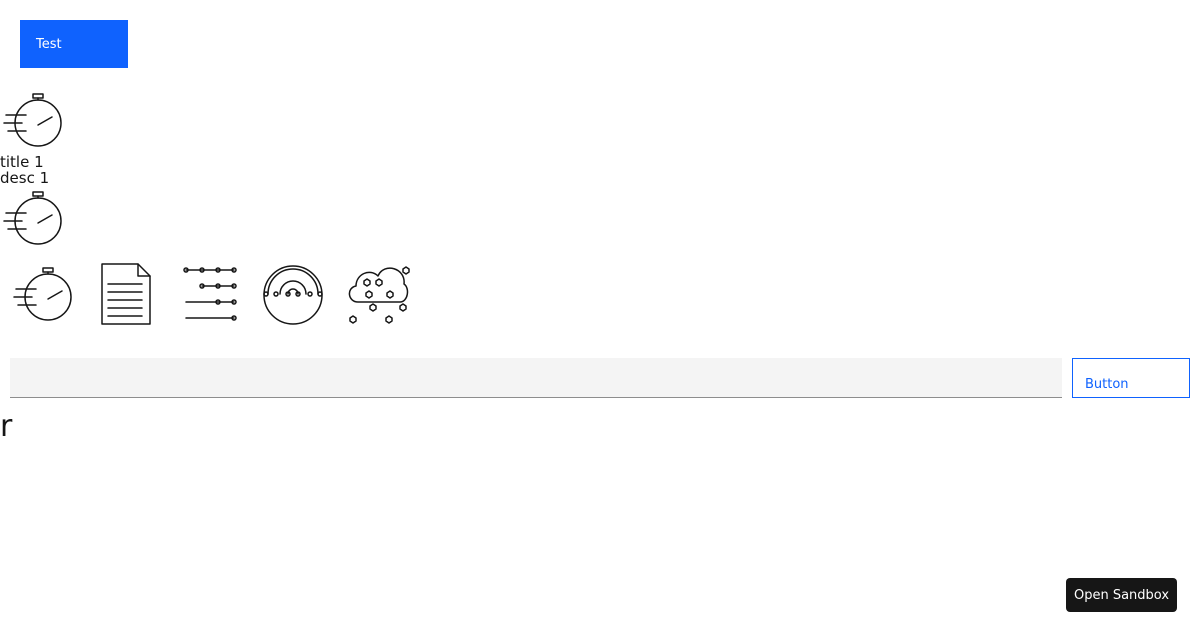 The width and height of the screenshot is (1200, 630). Describe the element at coordinates (211, 294) in the screenshot. I see `sliders-icon` at that location.